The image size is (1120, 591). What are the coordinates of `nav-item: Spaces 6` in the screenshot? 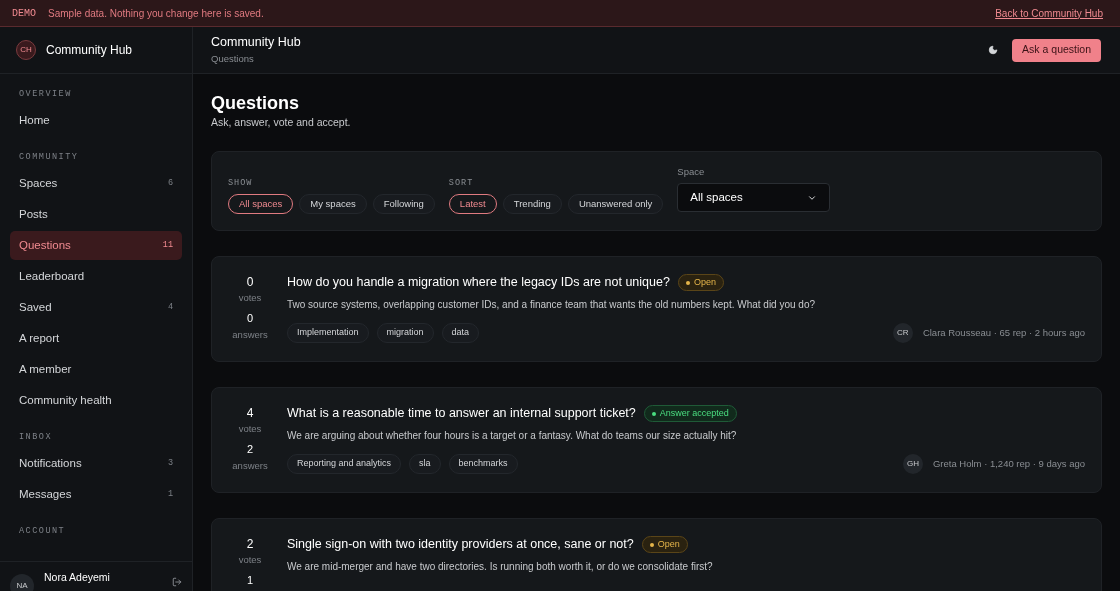 It's located at (96, 183).